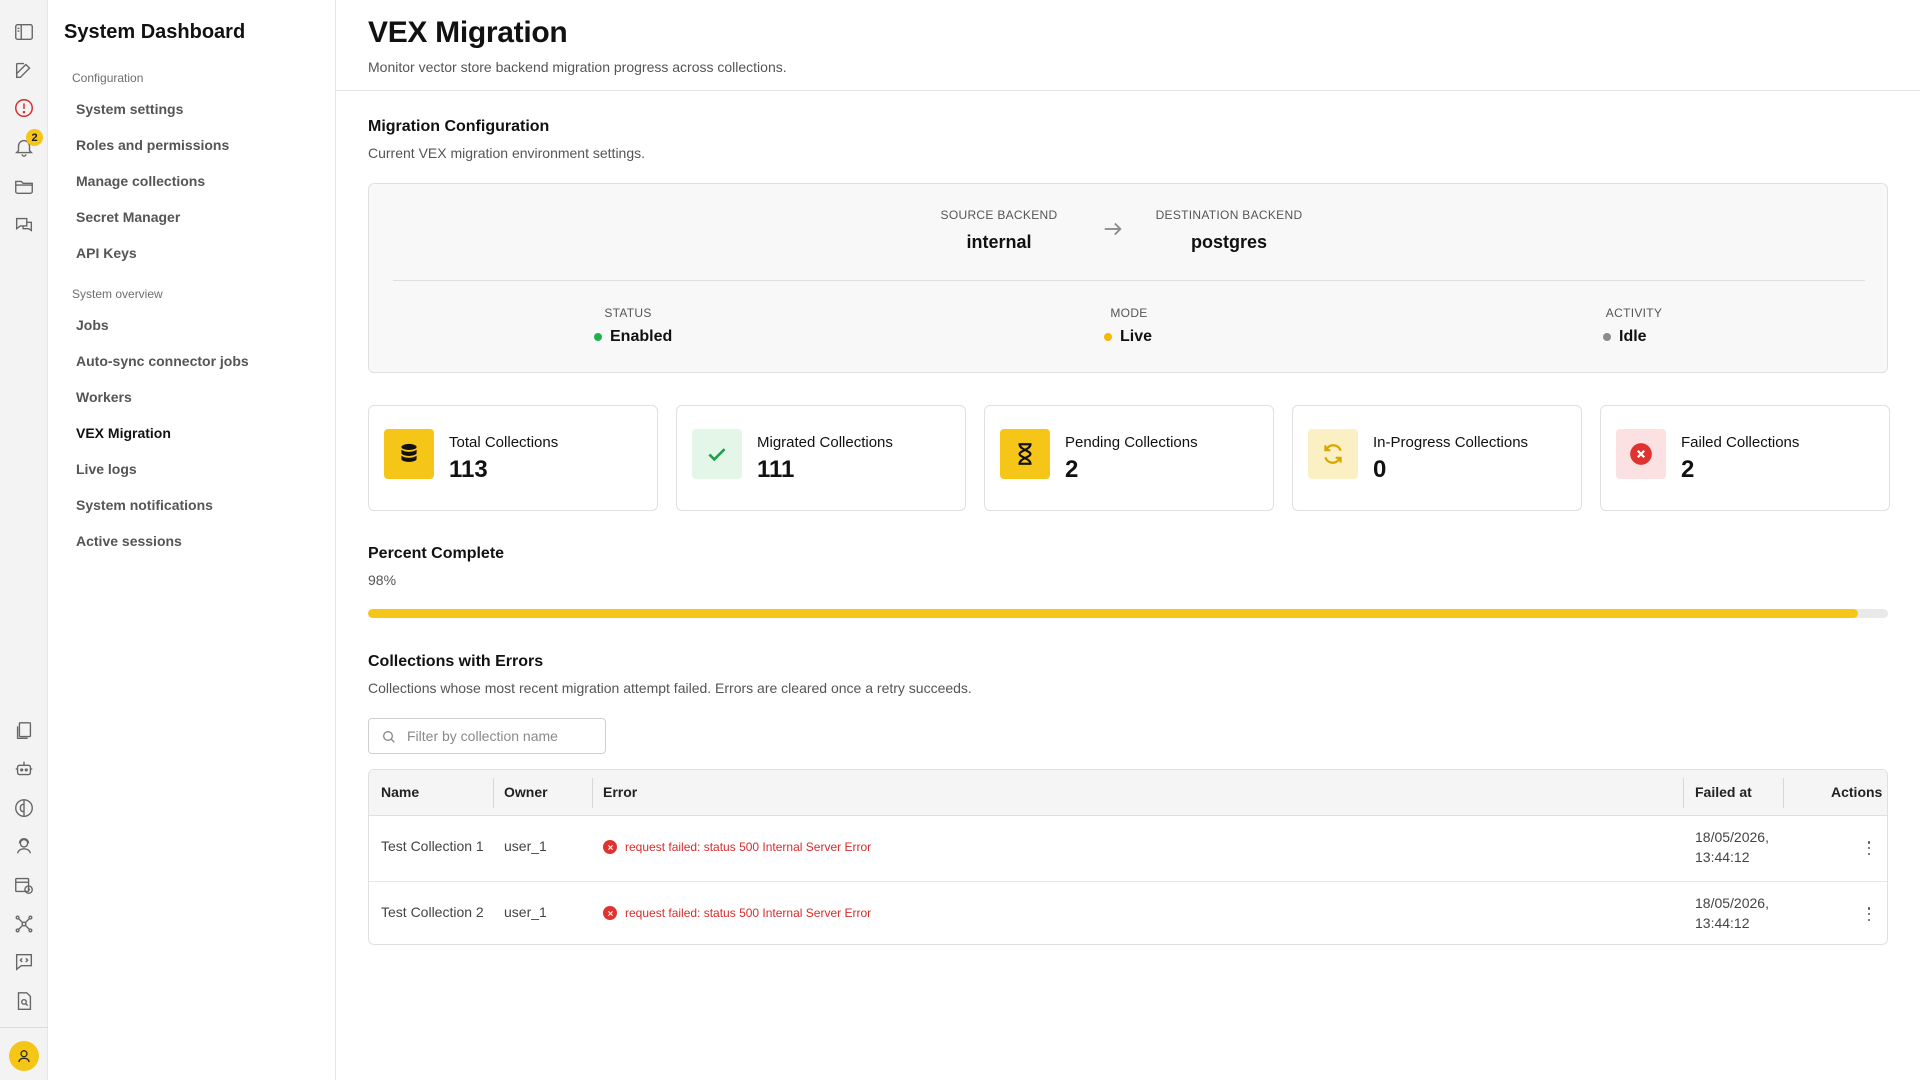  What do you see at coordinates (24, 186) in the screenshot?
I see `folder-icon` at bounding box center [24, 186].